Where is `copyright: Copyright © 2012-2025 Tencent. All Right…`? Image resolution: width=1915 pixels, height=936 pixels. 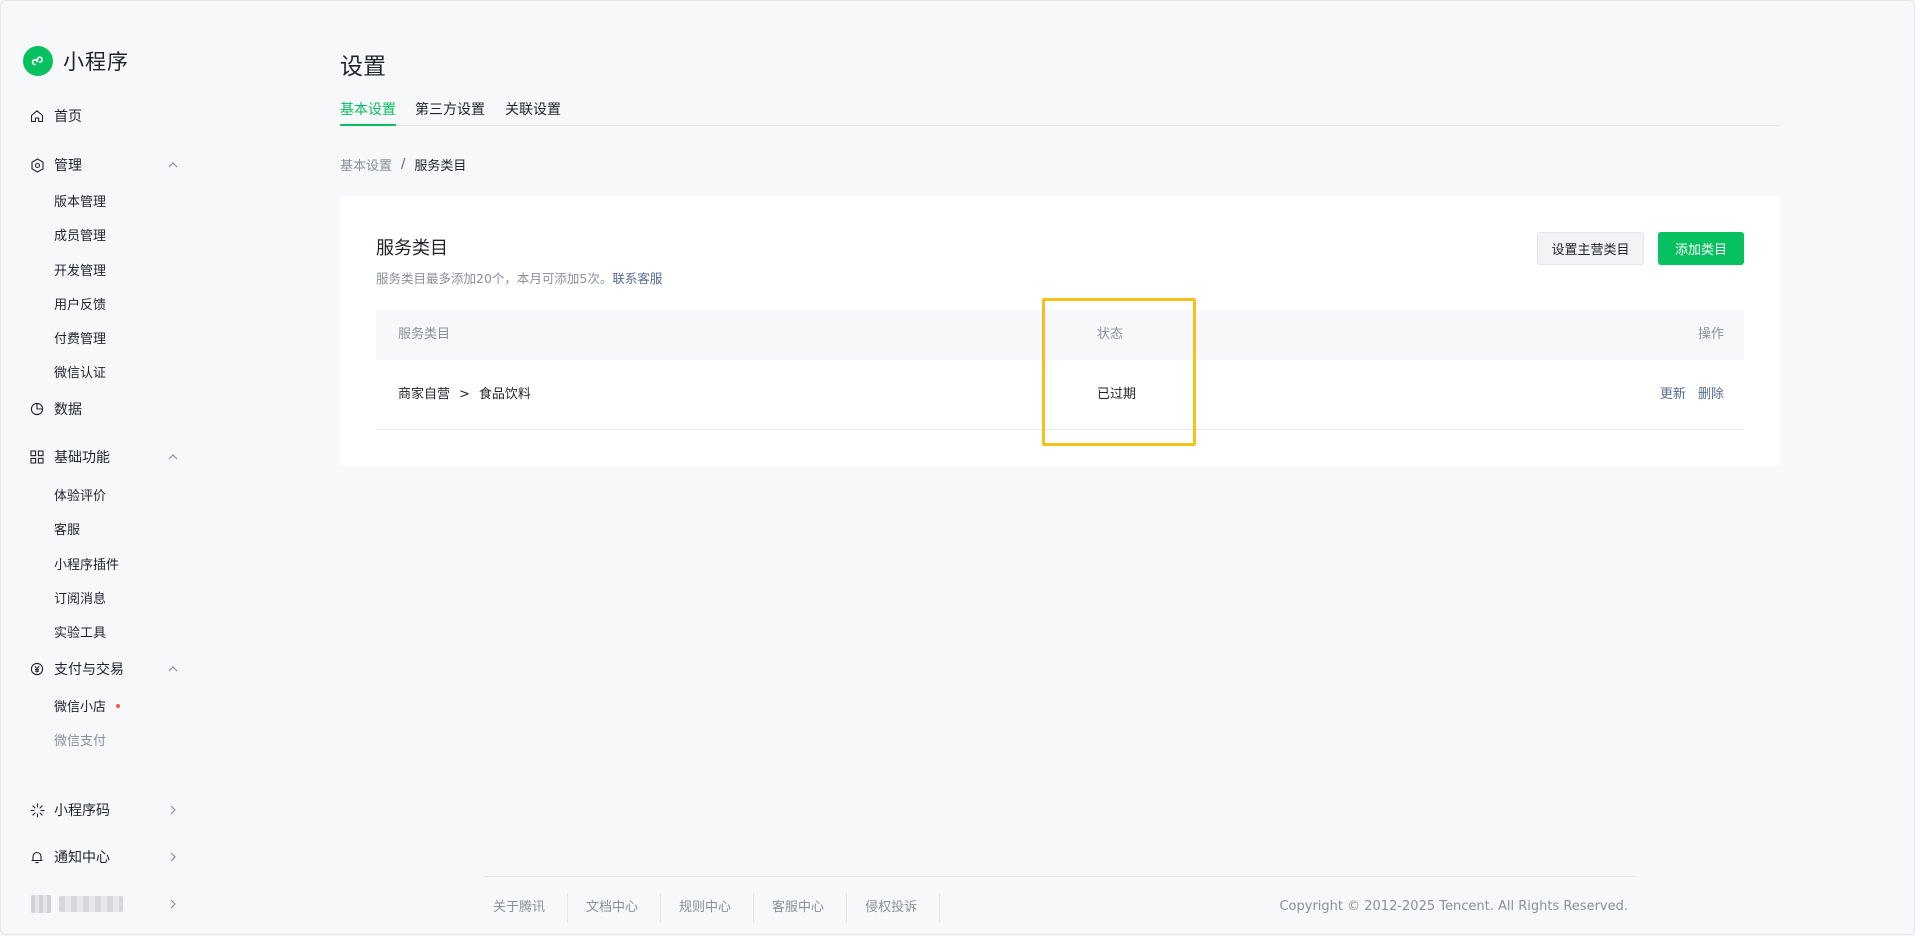 copyright: Copyright © 2012-2025 Tencent. All Right… is located at coordinates (1453, 906).